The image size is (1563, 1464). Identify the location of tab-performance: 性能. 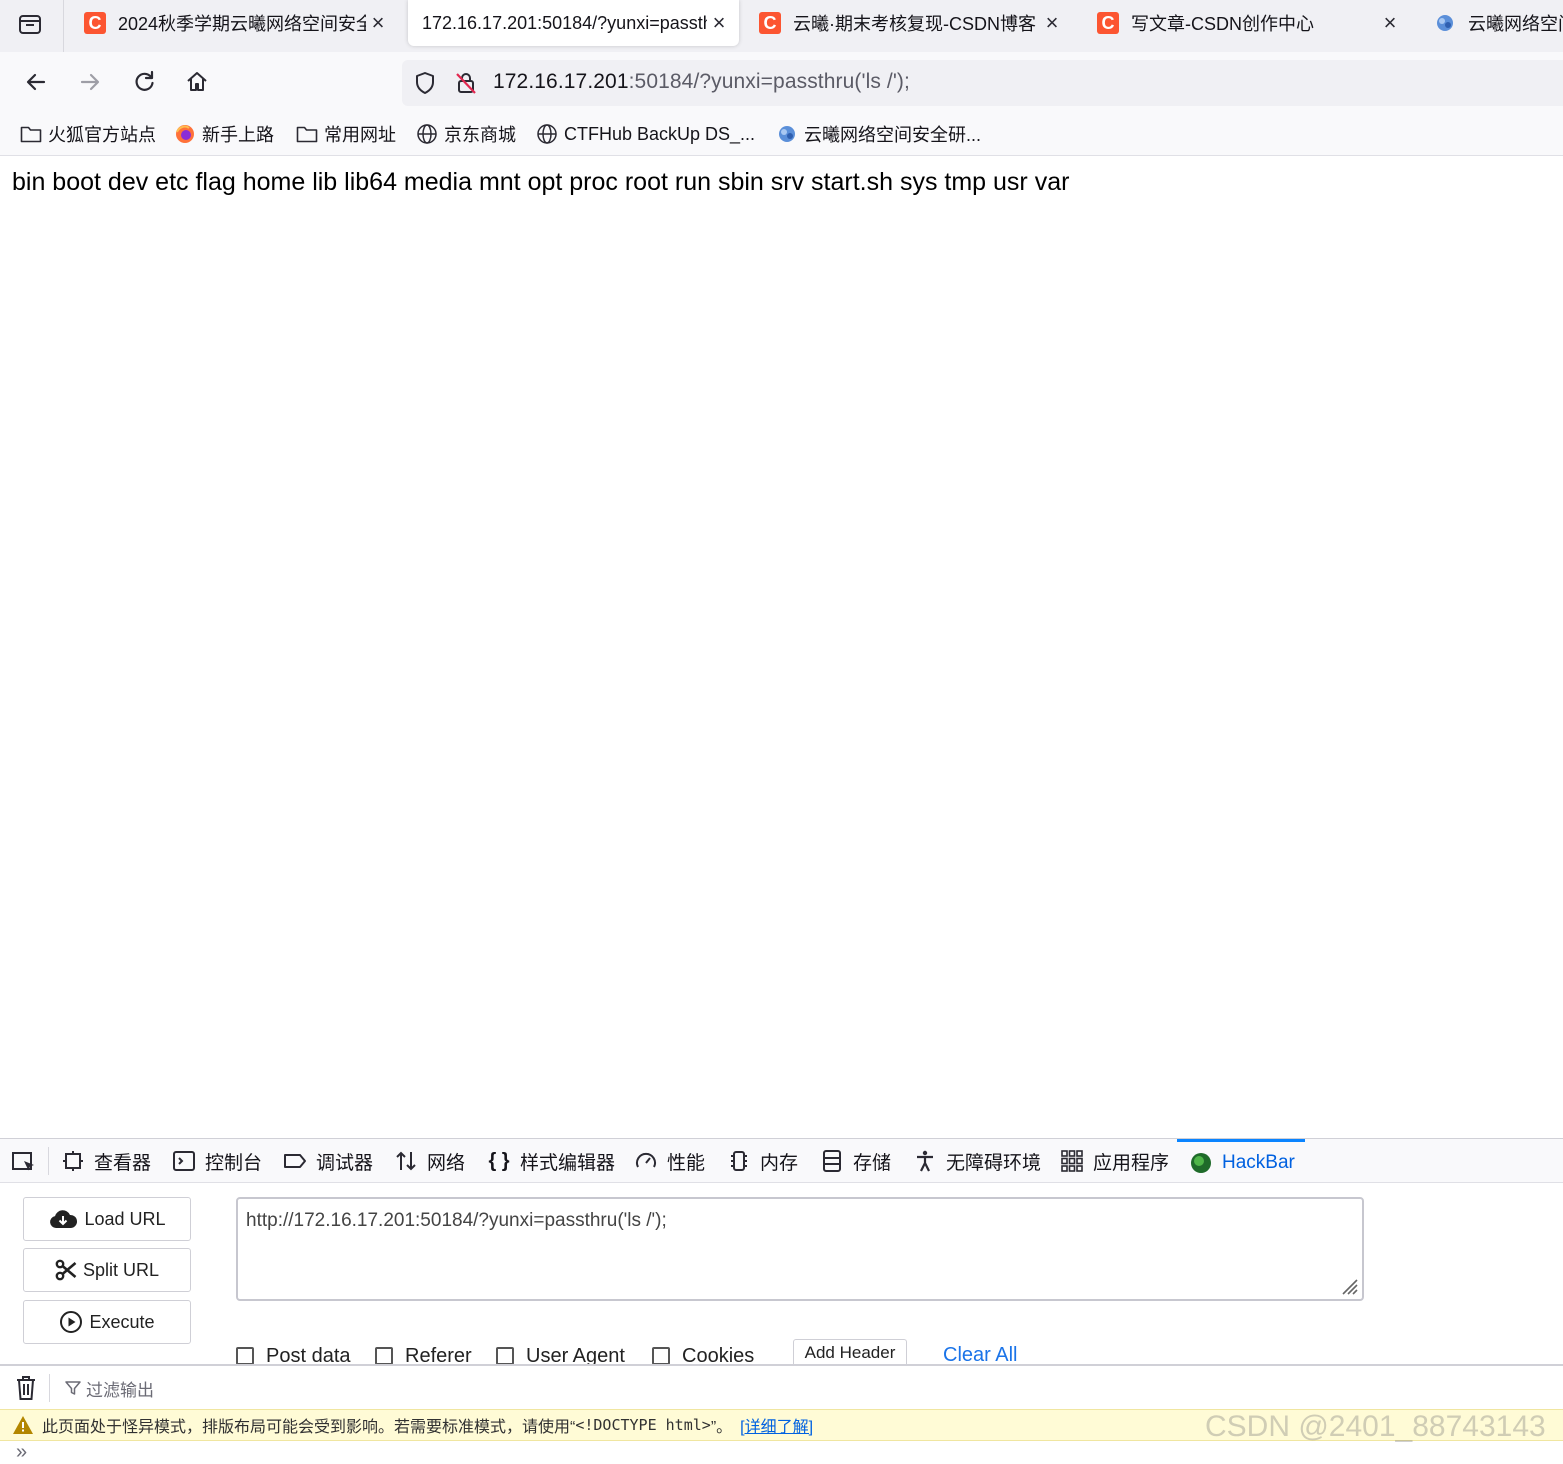
(669, 1161).